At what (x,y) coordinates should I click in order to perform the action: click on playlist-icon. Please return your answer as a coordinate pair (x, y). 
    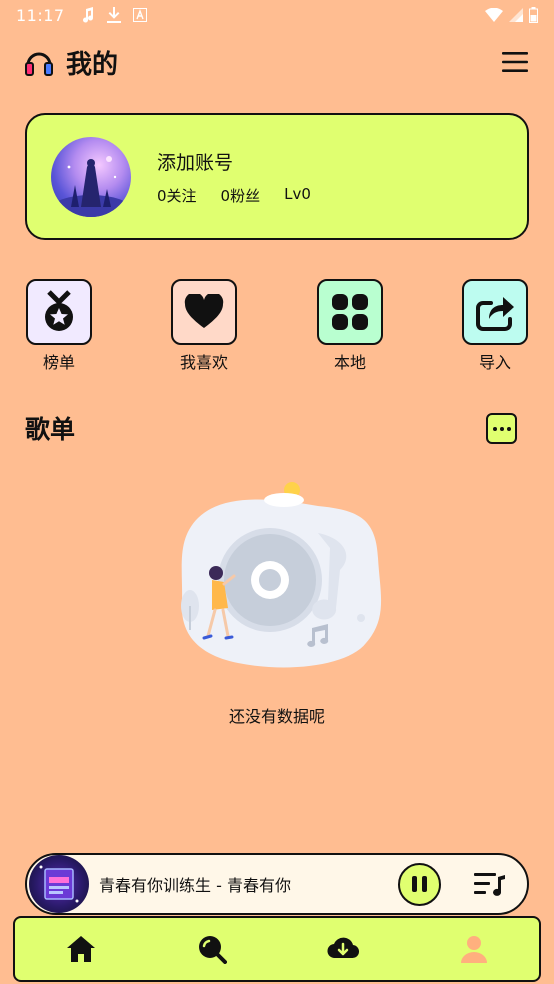
    Looking at the image, I should click on (489, 884).